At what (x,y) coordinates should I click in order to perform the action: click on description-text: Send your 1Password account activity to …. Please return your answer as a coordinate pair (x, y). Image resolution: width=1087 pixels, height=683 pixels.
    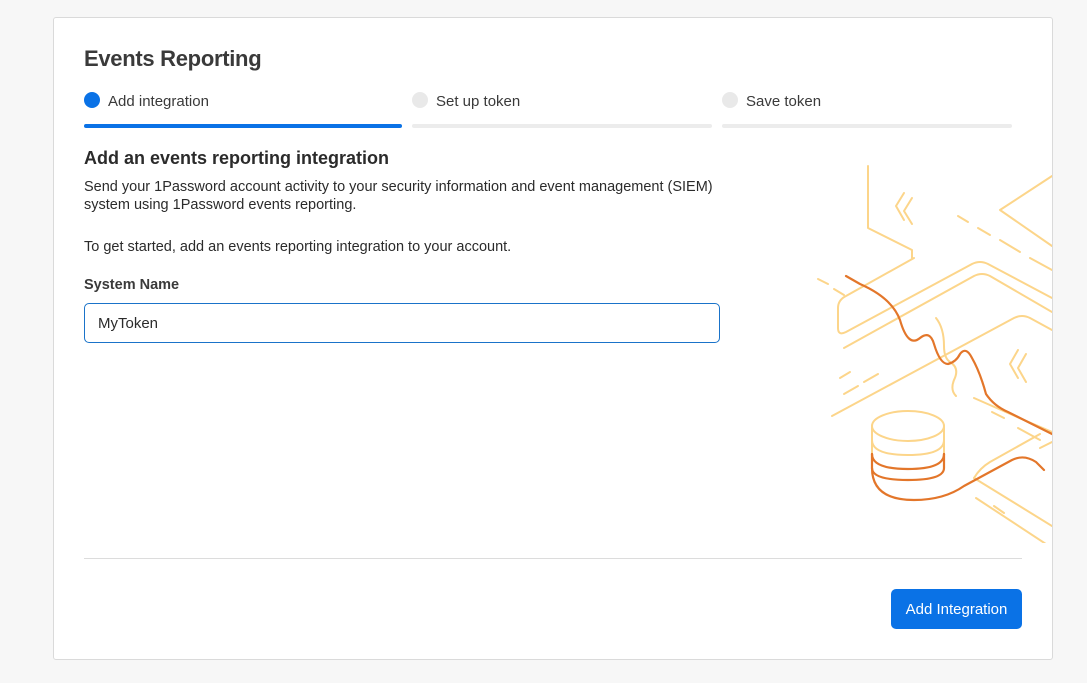
    Looking at the image, I should click on (398, 196).